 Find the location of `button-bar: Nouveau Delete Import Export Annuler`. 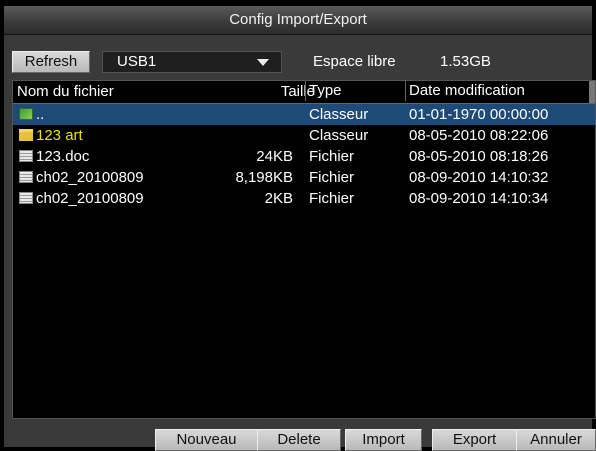

button-bar: Nouveau Delete Import Export Annuler is located at coordinates (298, 438).